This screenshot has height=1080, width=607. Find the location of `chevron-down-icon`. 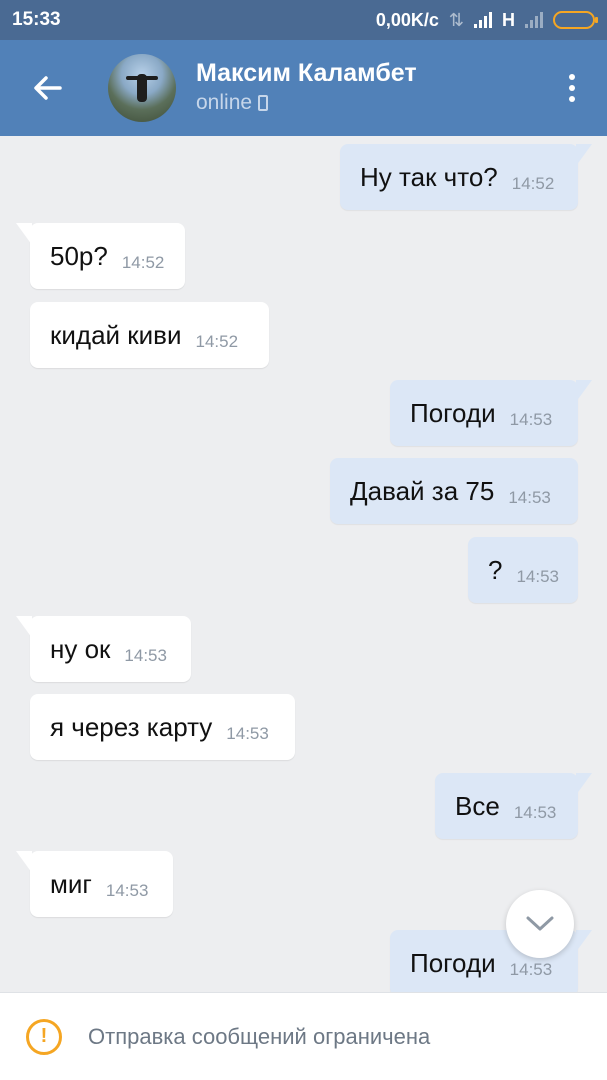

chevron-down-icon is located at coordinates (540, 923).